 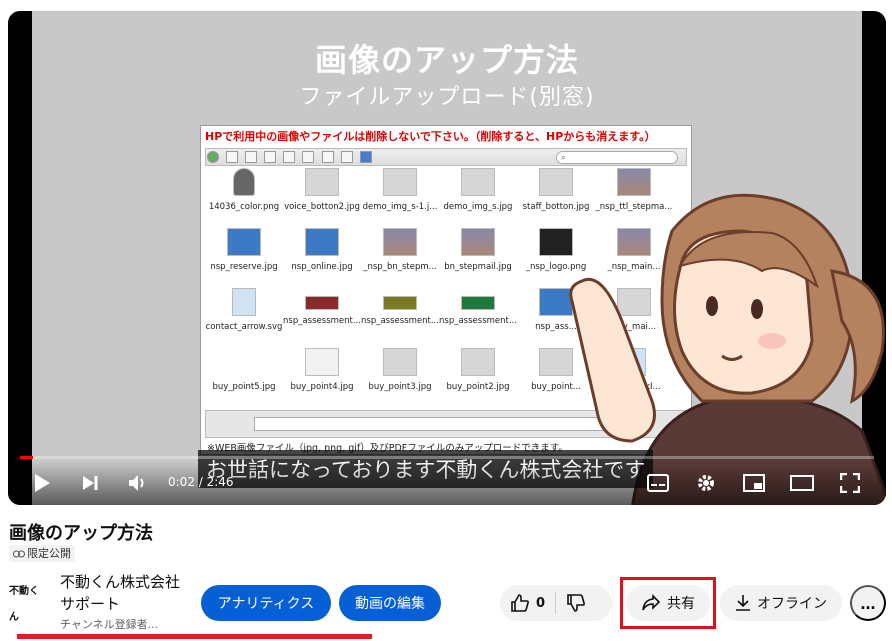 What do you see at coordinates (244, 387) in the screenshot?
I see `file-name: buy_point5.jpg` at bounding box center [244, 387].